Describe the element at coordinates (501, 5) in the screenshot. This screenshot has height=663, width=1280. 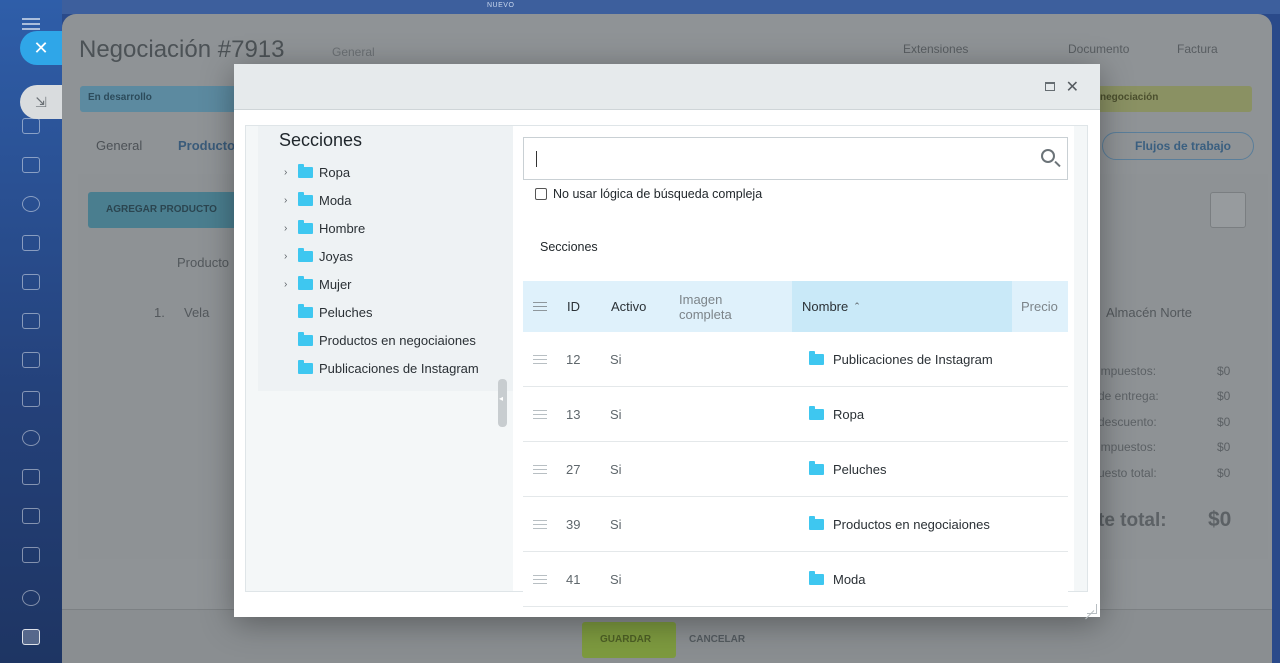
I see `new-label: NUEVO` at that location.